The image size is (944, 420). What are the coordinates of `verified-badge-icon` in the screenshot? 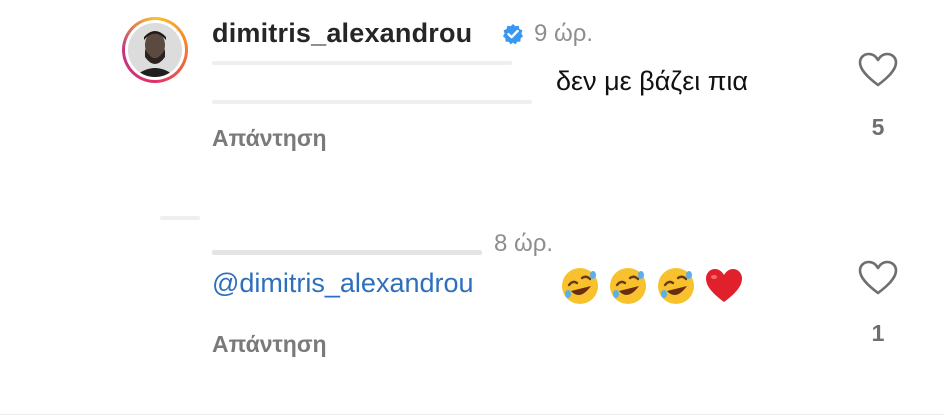 It's located at (513, 34).